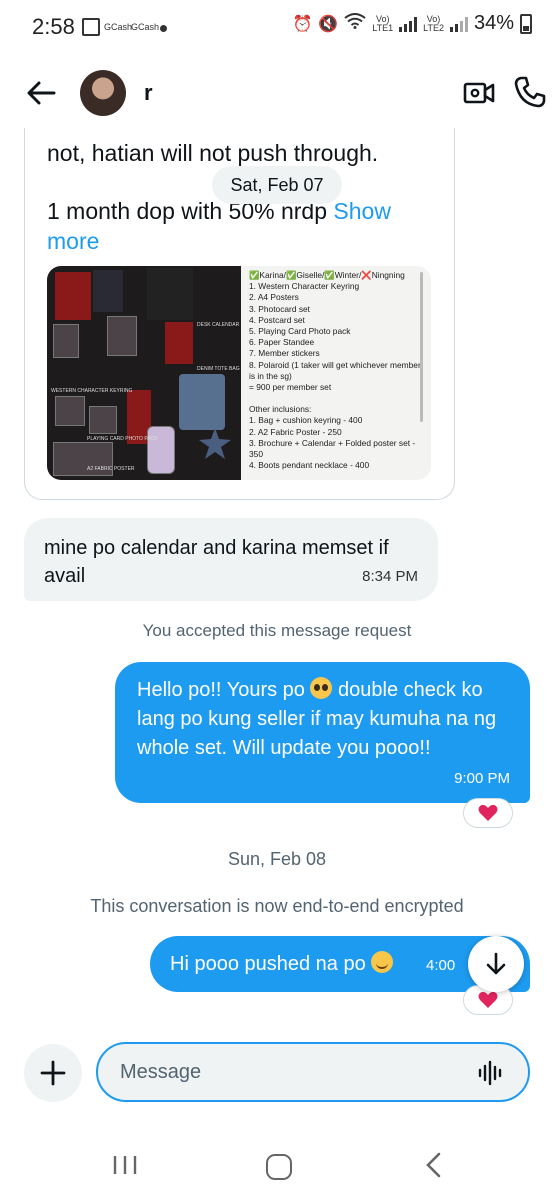 The image size is (554, 1200). I want to click on recent-apps-icon, so click(125, 1165).